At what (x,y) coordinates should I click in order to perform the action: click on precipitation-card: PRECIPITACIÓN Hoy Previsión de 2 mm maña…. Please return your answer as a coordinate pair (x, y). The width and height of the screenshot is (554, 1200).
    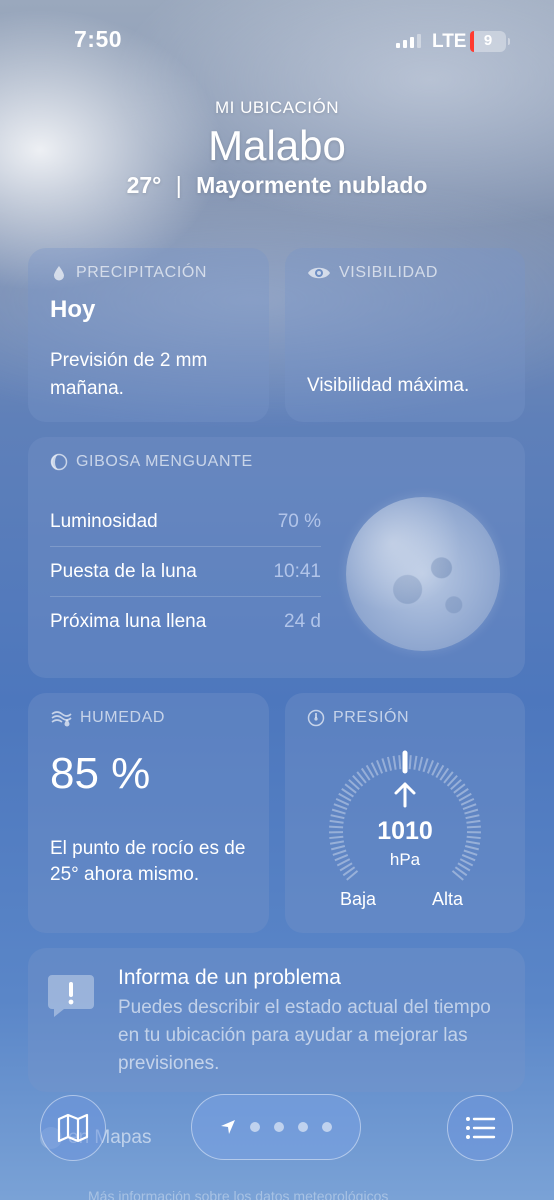
    Looking at the image, I should click on (148, 335).